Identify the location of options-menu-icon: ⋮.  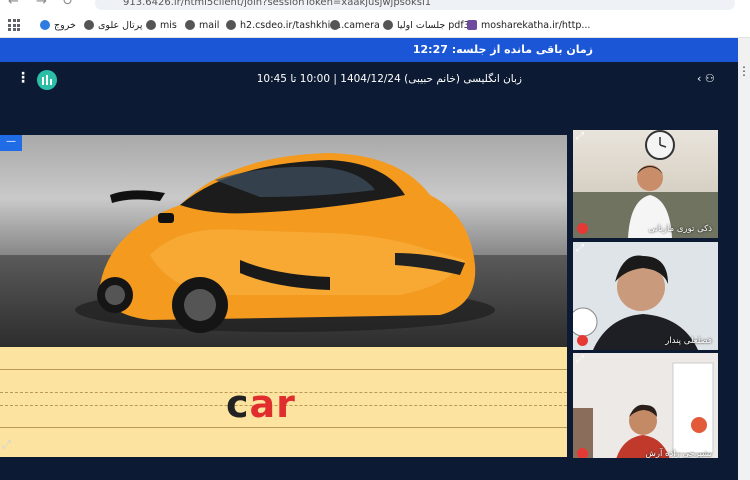
(23, 78).